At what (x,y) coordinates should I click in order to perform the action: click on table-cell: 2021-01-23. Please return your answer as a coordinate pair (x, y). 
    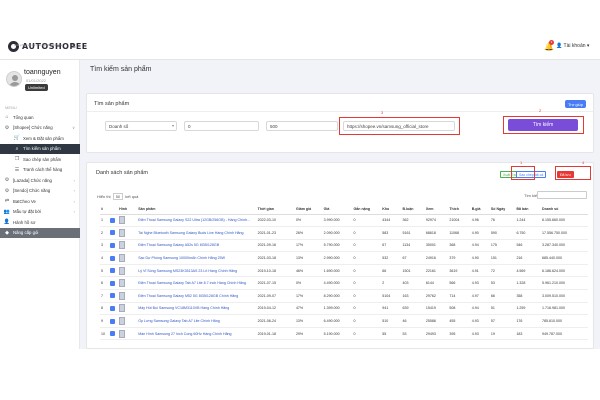
    Looking at the image, I should click on (275, 233).